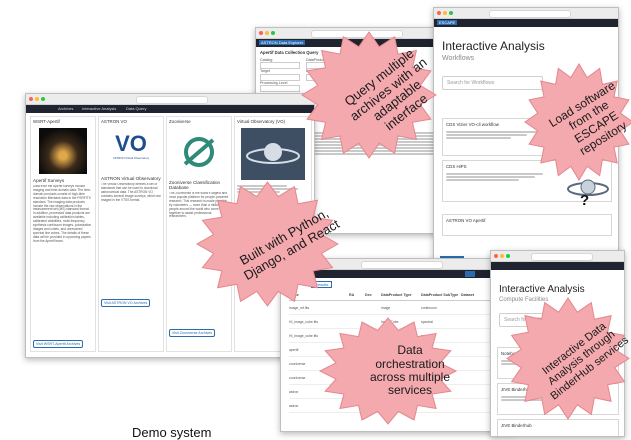  Describe the element at coordinates (467, 295) in the screenshot. I see `col-dataset: Dataset` at that location.